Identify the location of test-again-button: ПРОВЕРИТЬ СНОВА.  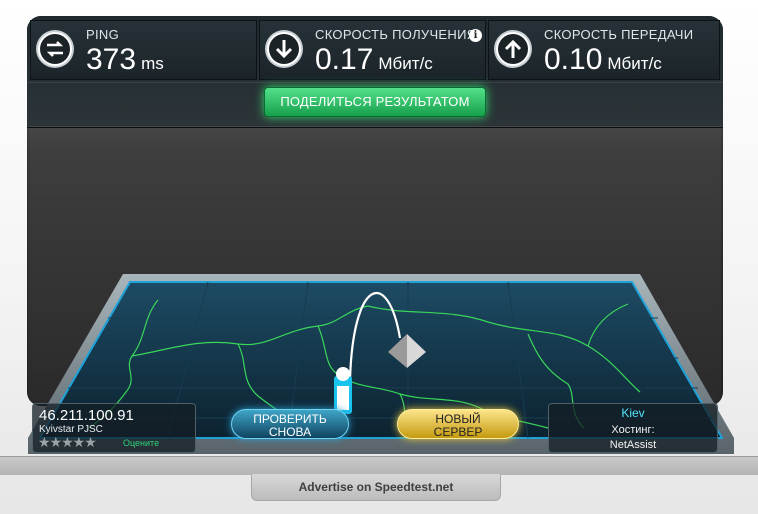
(290, 424).